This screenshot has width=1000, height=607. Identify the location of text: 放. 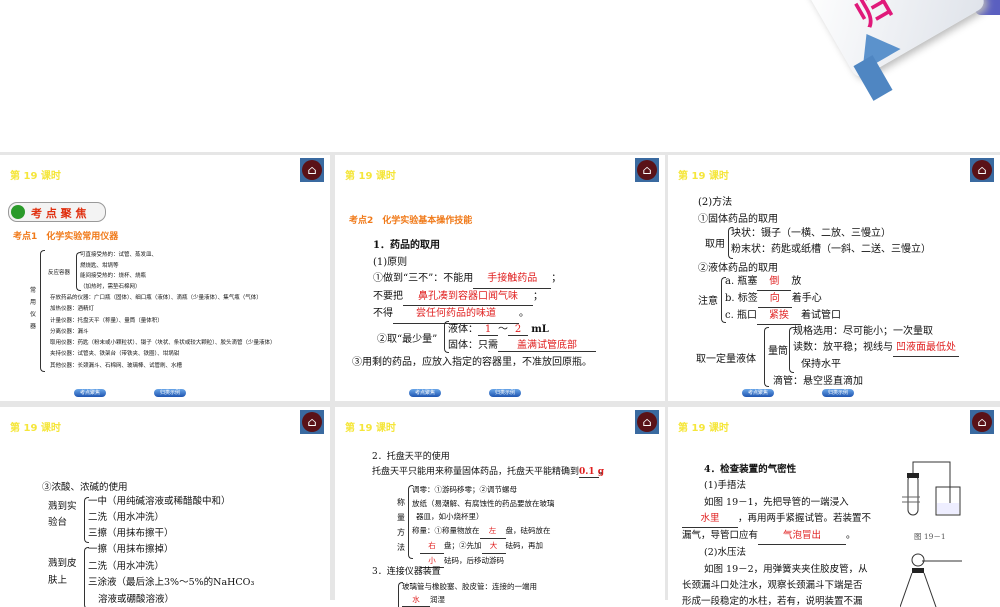
(796, 281).